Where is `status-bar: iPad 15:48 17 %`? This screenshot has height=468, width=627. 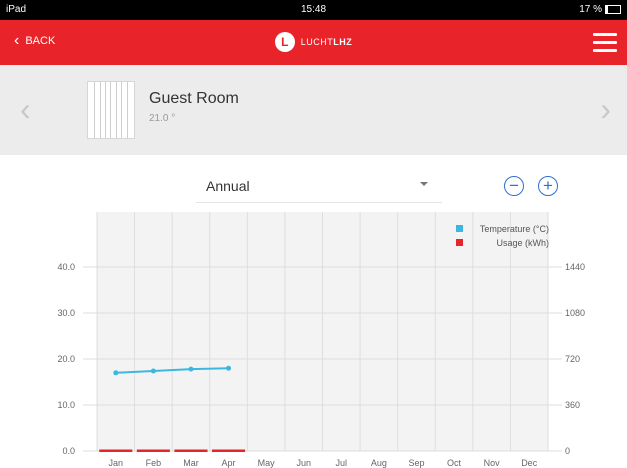
status-bar: iPad 15:48 17 % is located at coordinates (313, 10).